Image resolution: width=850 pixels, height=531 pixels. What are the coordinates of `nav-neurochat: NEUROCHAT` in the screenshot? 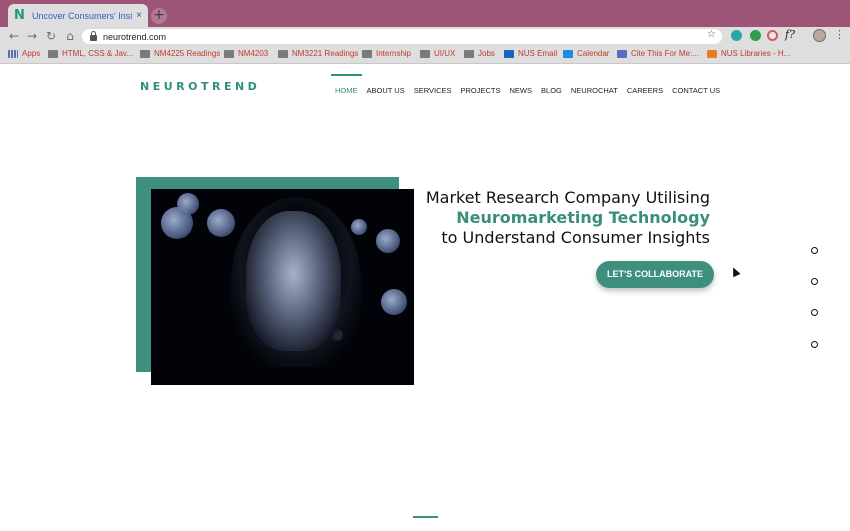 It's located at (594, 90).